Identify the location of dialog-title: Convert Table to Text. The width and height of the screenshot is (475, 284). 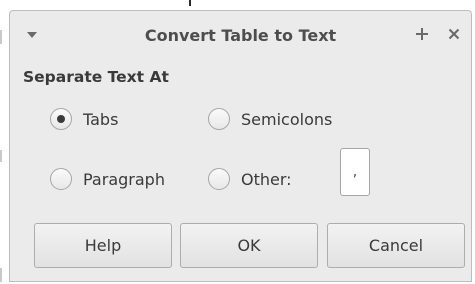
(240, 35).